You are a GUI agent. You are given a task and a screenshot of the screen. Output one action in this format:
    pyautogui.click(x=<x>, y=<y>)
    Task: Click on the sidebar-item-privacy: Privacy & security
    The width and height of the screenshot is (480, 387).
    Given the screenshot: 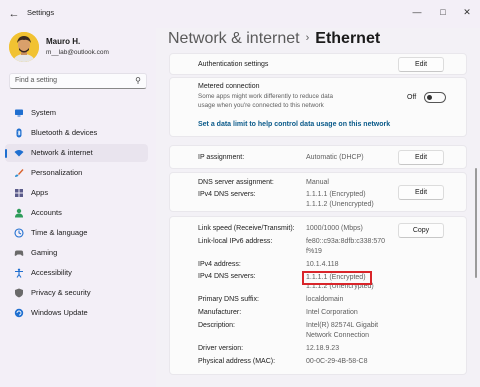 What is the action you would take?
    pyautogui.click(x=76, y=293)
    